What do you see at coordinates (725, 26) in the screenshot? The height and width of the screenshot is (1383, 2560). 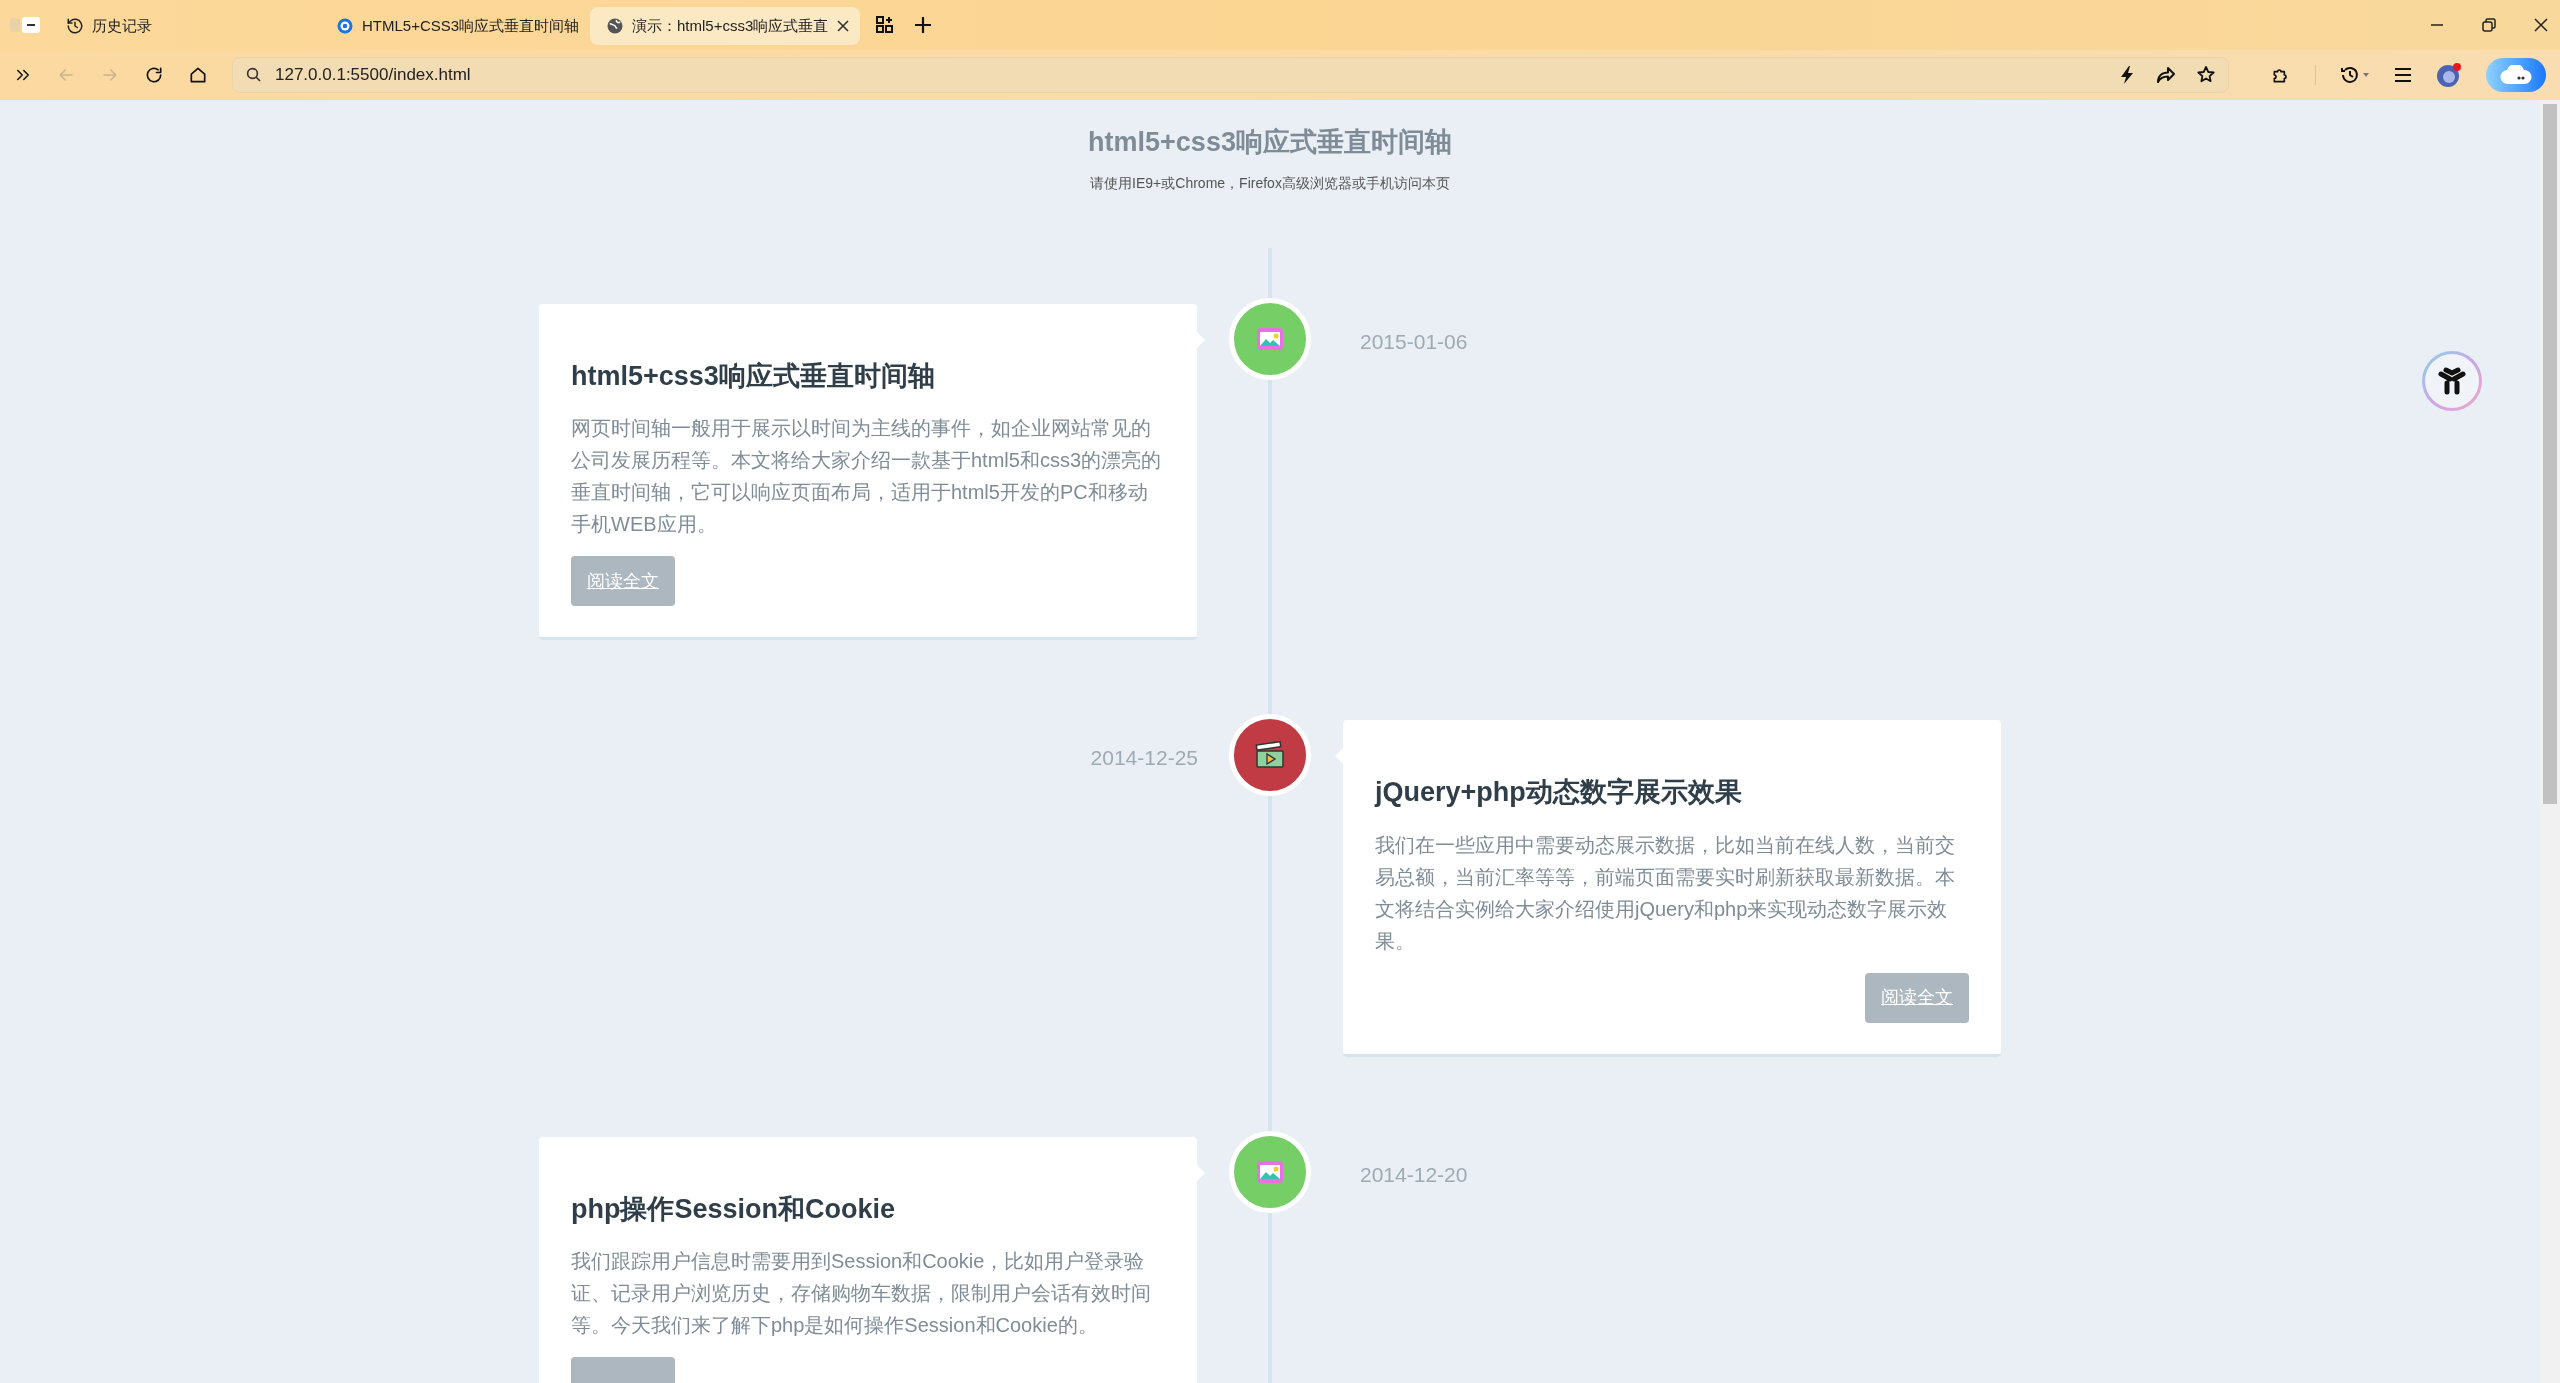 I see `browser-tab: 演示：html5+css3响应式垂直` at bounding box center [725, 26].